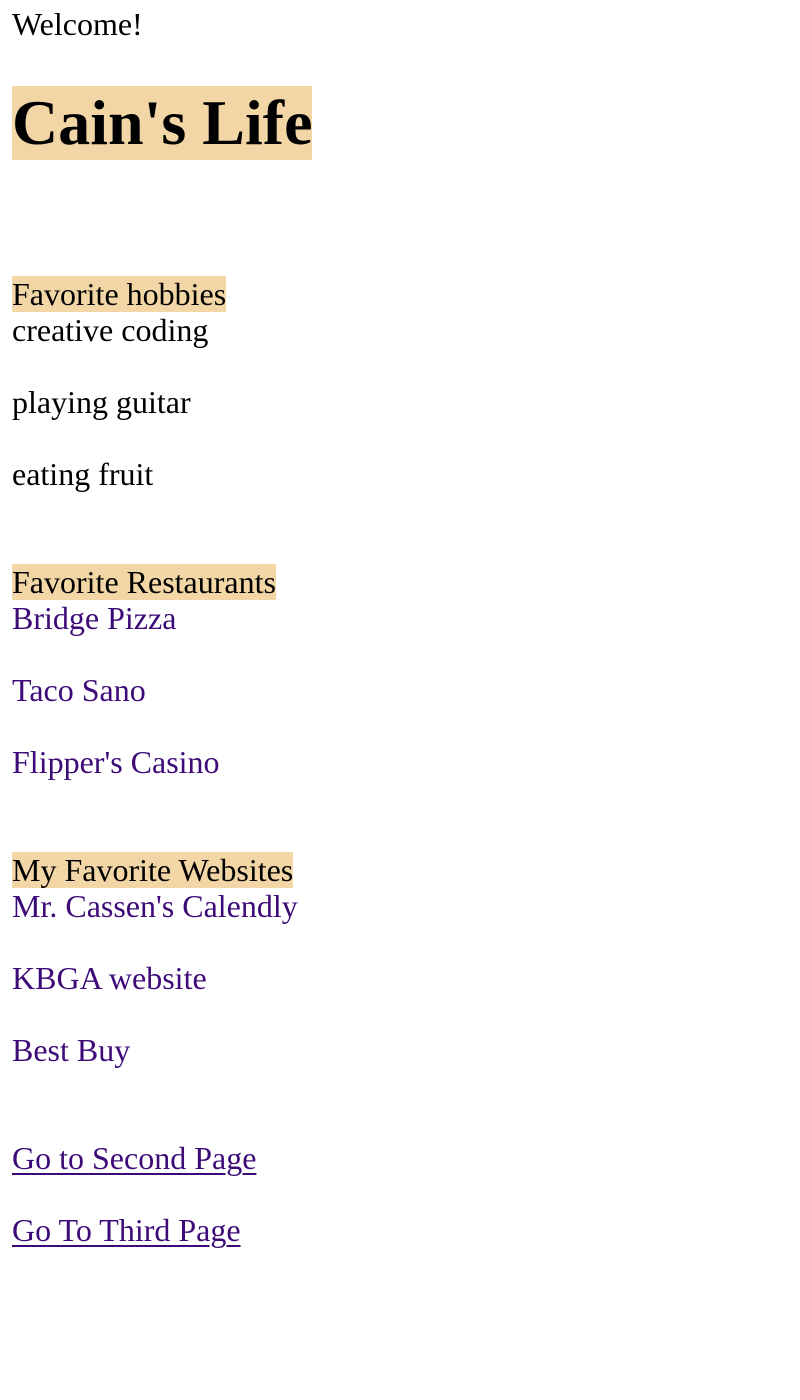 The image size is (800, 1400). Describe the element at coordinates (162, 123) in the screenshot. I see `page-title: Cain's Life` at that location.